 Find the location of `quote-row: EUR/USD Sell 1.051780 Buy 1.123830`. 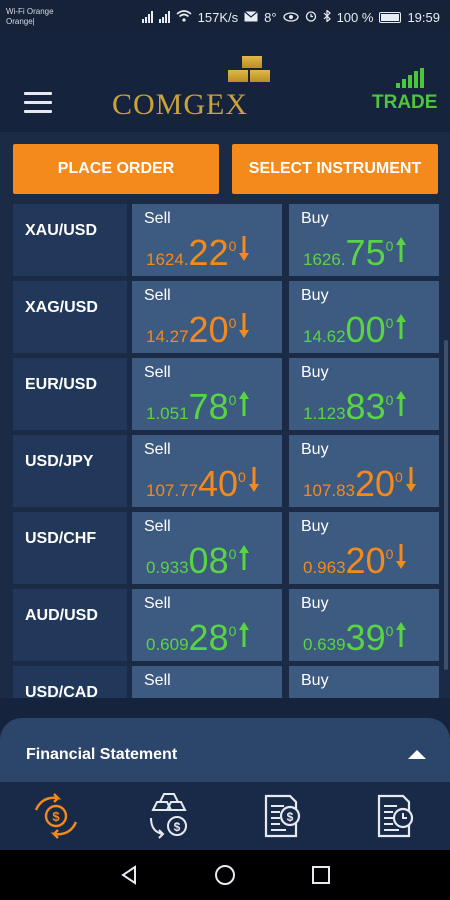

quote-row: EUR/USD Sell 1.051780 Buy 1.123830 is located at coordinates (225, 394).